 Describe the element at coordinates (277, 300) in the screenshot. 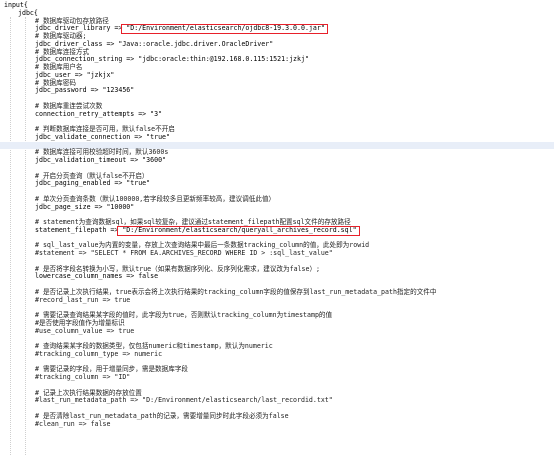

I see `code-line: #record_last_run => true` at that location.